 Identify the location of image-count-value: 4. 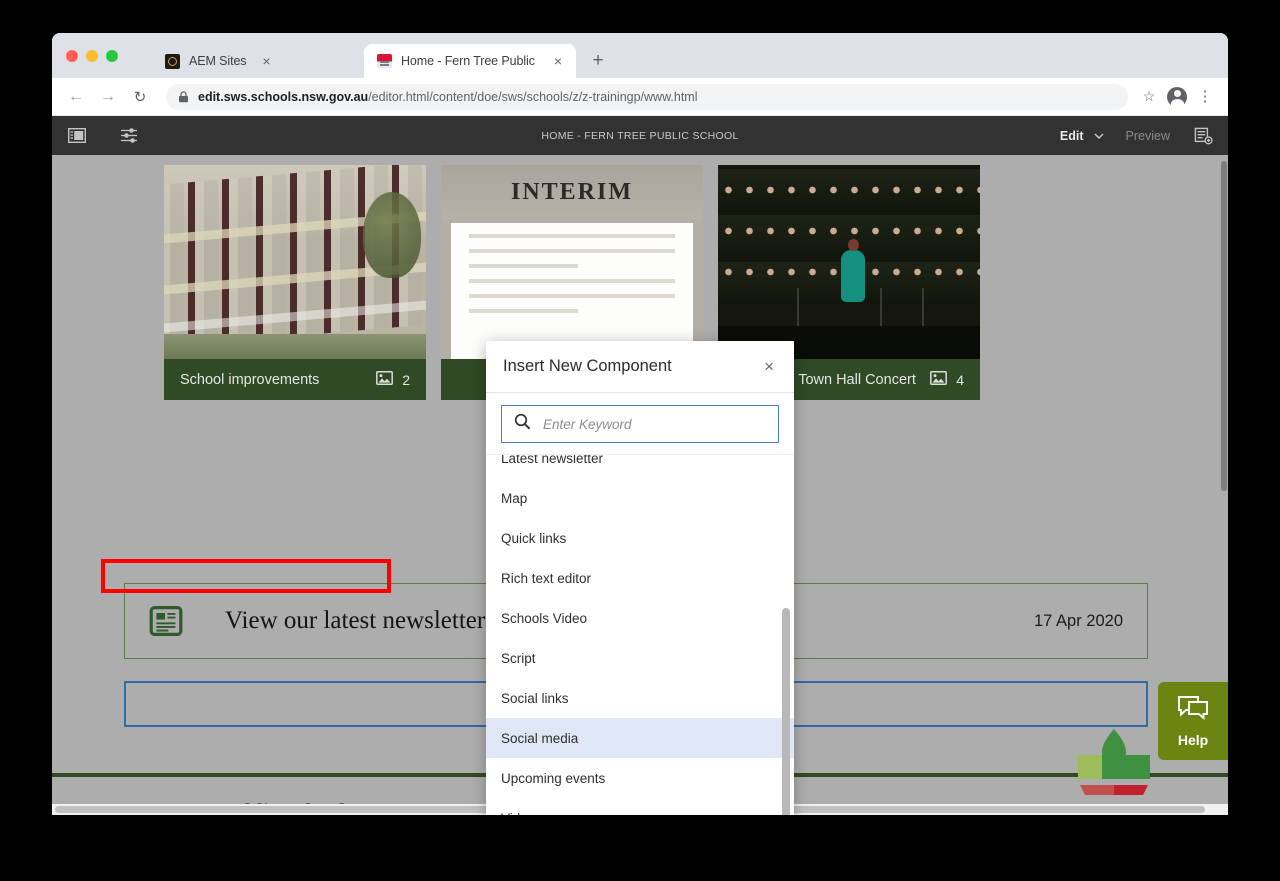
(960, 379).